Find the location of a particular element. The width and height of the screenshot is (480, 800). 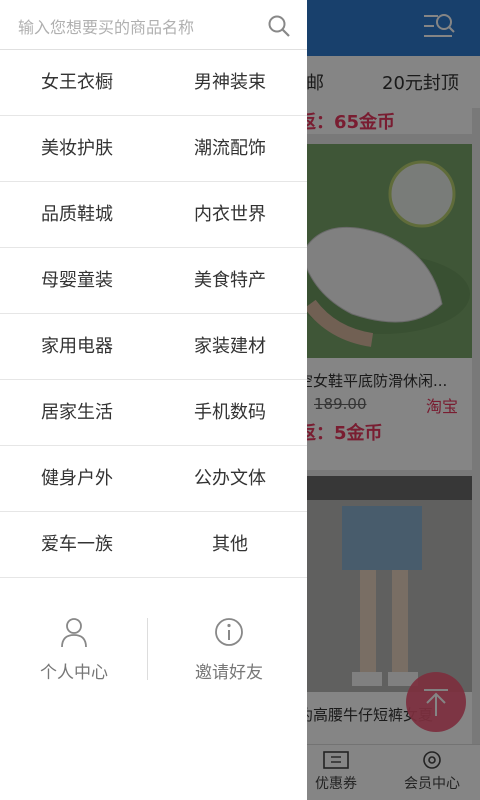

category-item: 美妆护肤 is located at coordinates (77, 149).